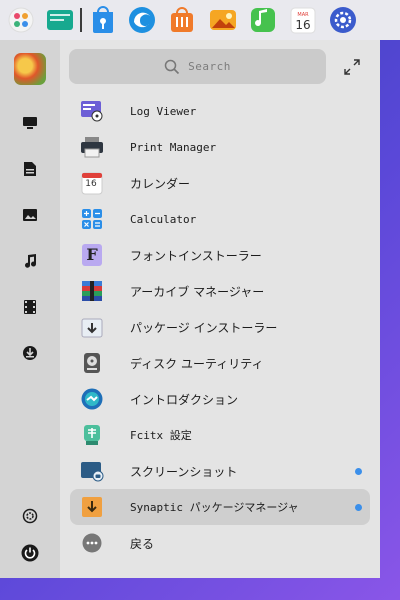  I want to click on font-glyph: F, so click(92, 254).